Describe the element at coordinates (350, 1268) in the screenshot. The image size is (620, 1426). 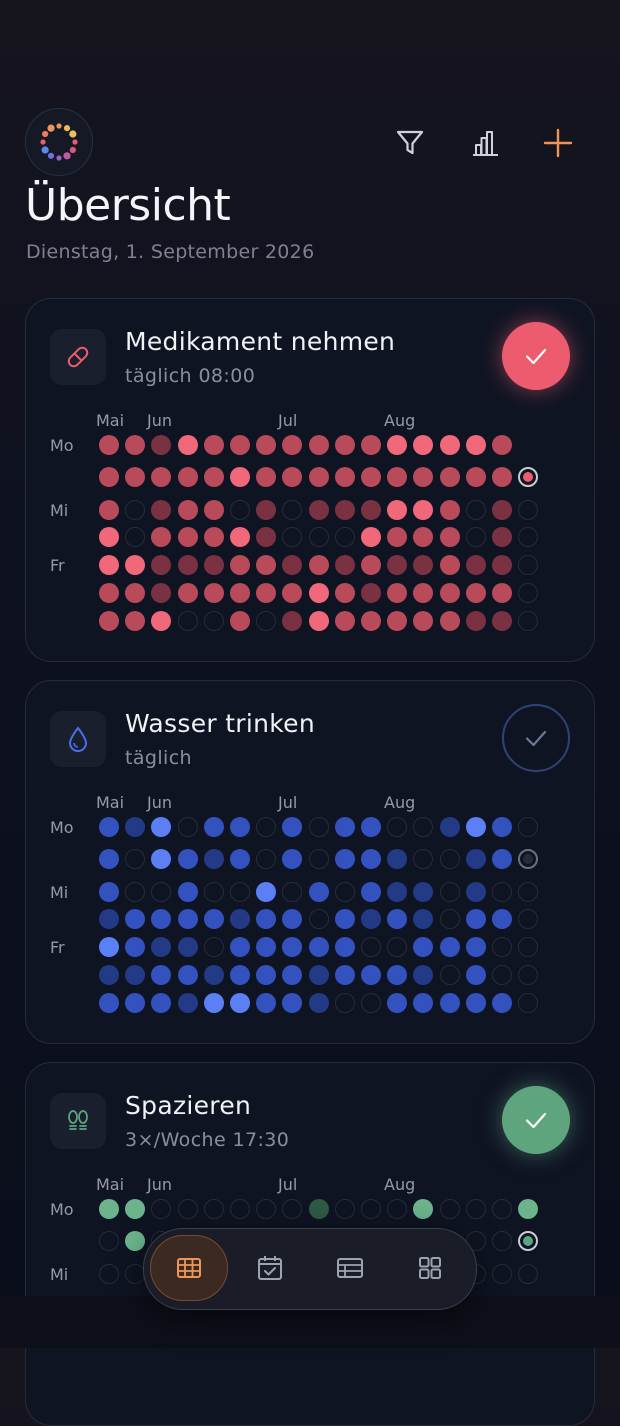
I see `tab-list` at that location.